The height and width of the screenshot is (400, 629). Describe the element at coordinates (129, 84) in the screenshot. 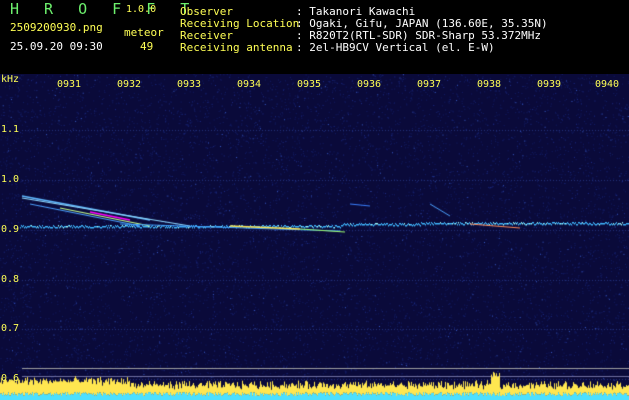

I see `time-tick: 0932` at that location.